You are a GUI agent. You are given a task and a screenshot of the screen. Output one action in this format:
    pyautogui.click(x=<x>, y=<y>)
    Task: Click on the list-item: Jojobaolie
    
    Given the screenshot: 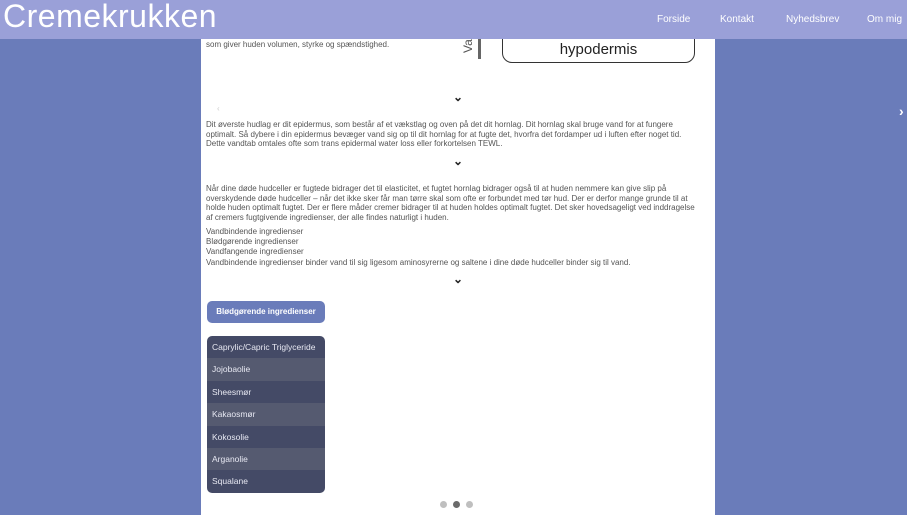 What is the action you would take?
    pyautogui.click(x=266, y=369)
    